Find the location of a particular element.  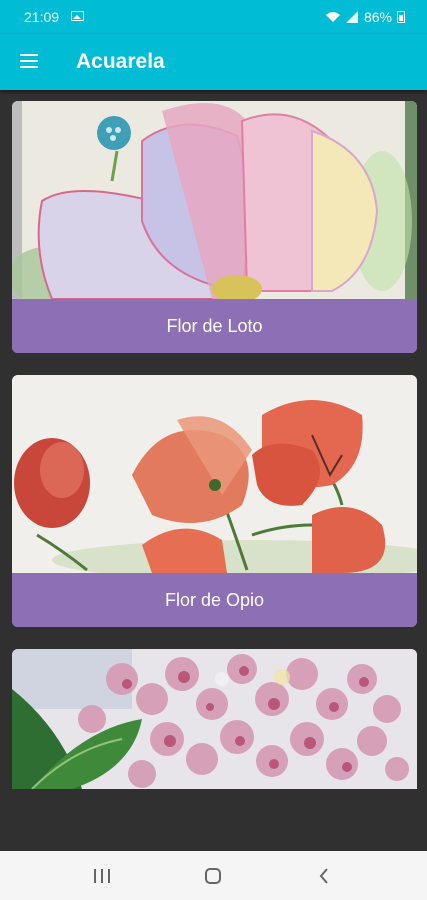

status-bar: 21:09 86% is located at coordinates (213, 17).